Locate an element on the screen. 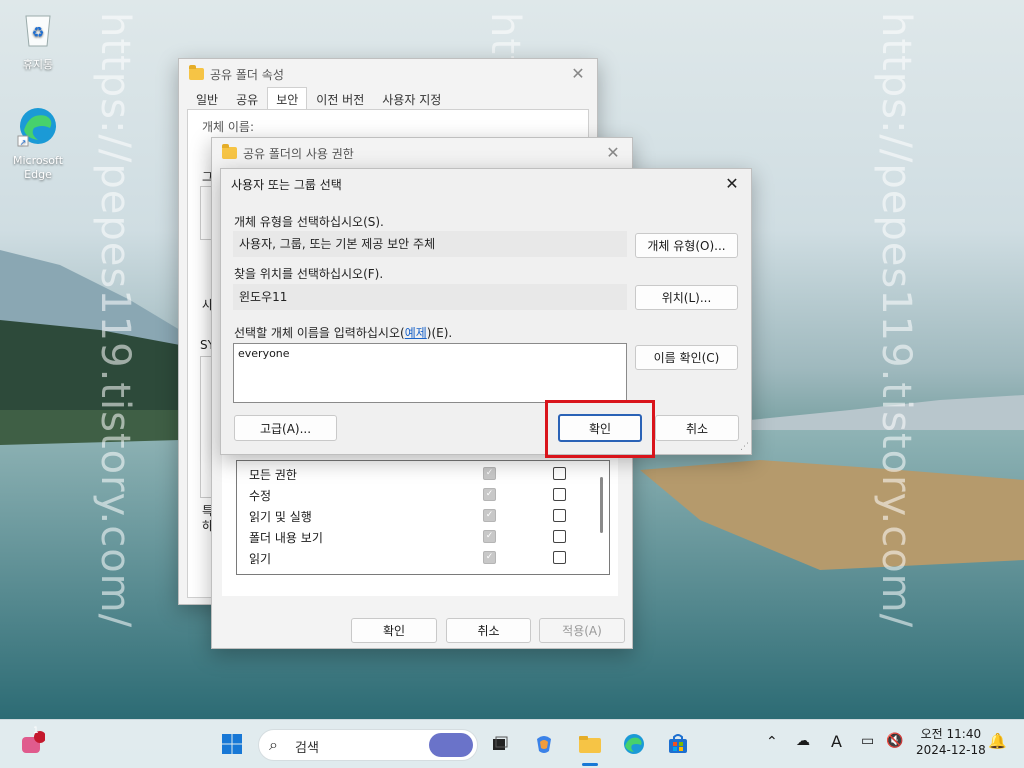 This screenshot has width=1024, height=768. chat-widget-button: 1 is located at coordinates (32, 743).